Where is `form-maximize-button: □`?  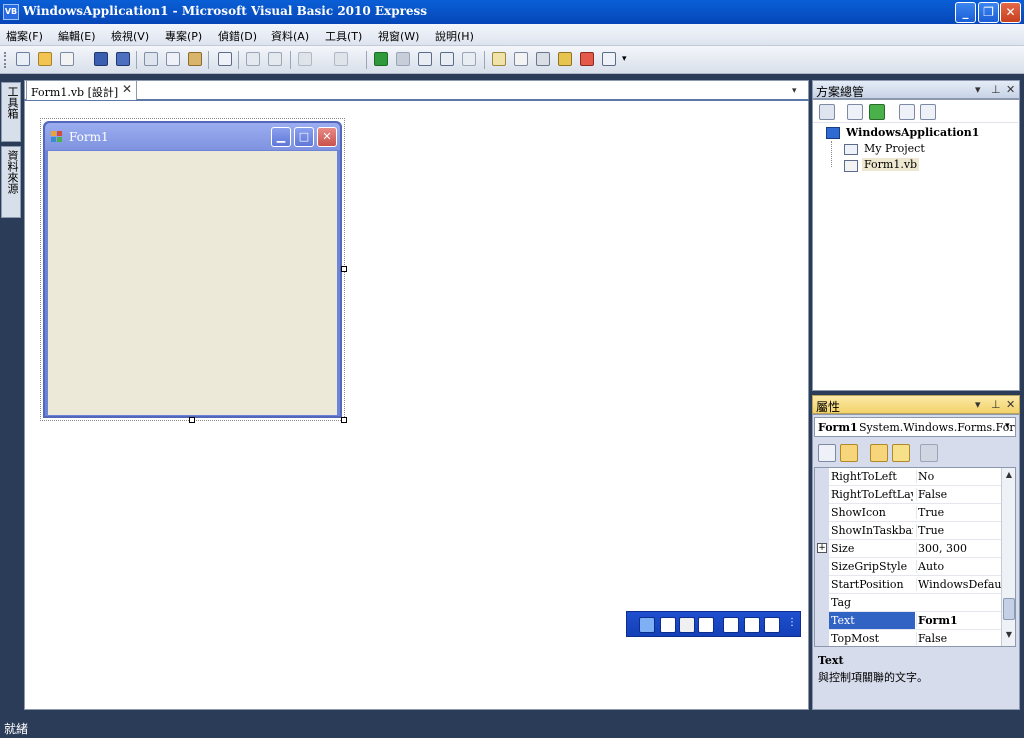 form-maximize-button: □ is located at coordinates (304, 137).